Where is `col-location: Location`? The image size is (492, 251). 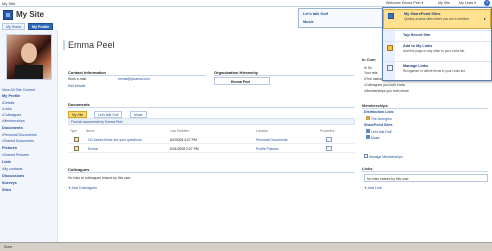 col-location: Location is located at coordinates (262, 131).